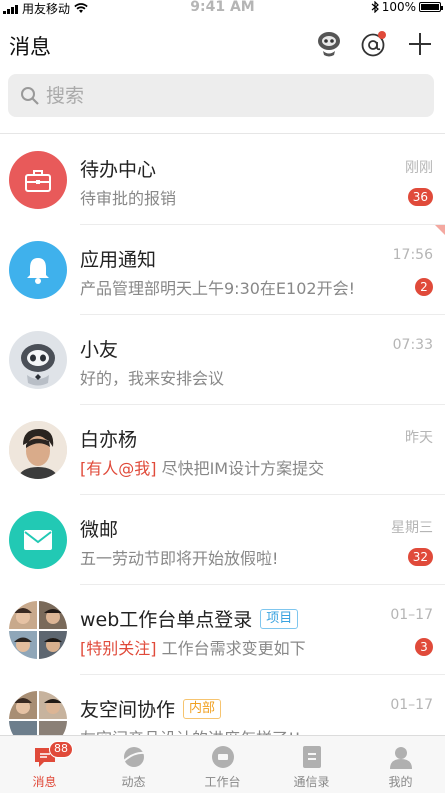 The height and width of the screenshot is (793, 445). I want to click on profile-icon, so click(400, 758).